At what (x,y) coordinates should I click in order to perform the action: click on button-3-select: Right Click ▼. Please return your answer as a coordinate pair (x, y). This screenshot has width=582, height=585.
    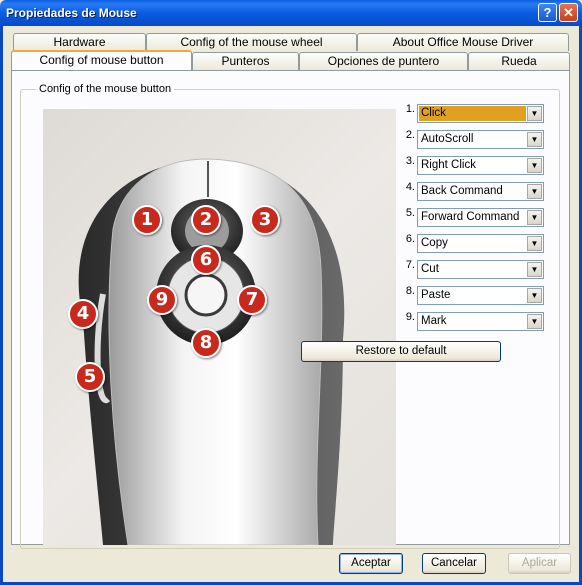
    Looking at the image, I should click on (480, 165).